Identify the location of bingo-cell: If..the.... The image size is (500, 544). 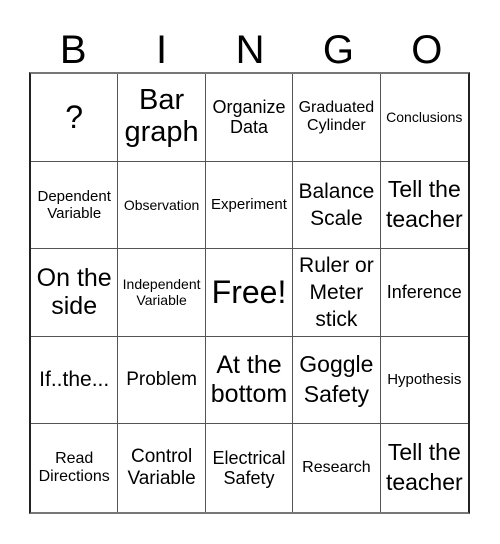
(75, 380).